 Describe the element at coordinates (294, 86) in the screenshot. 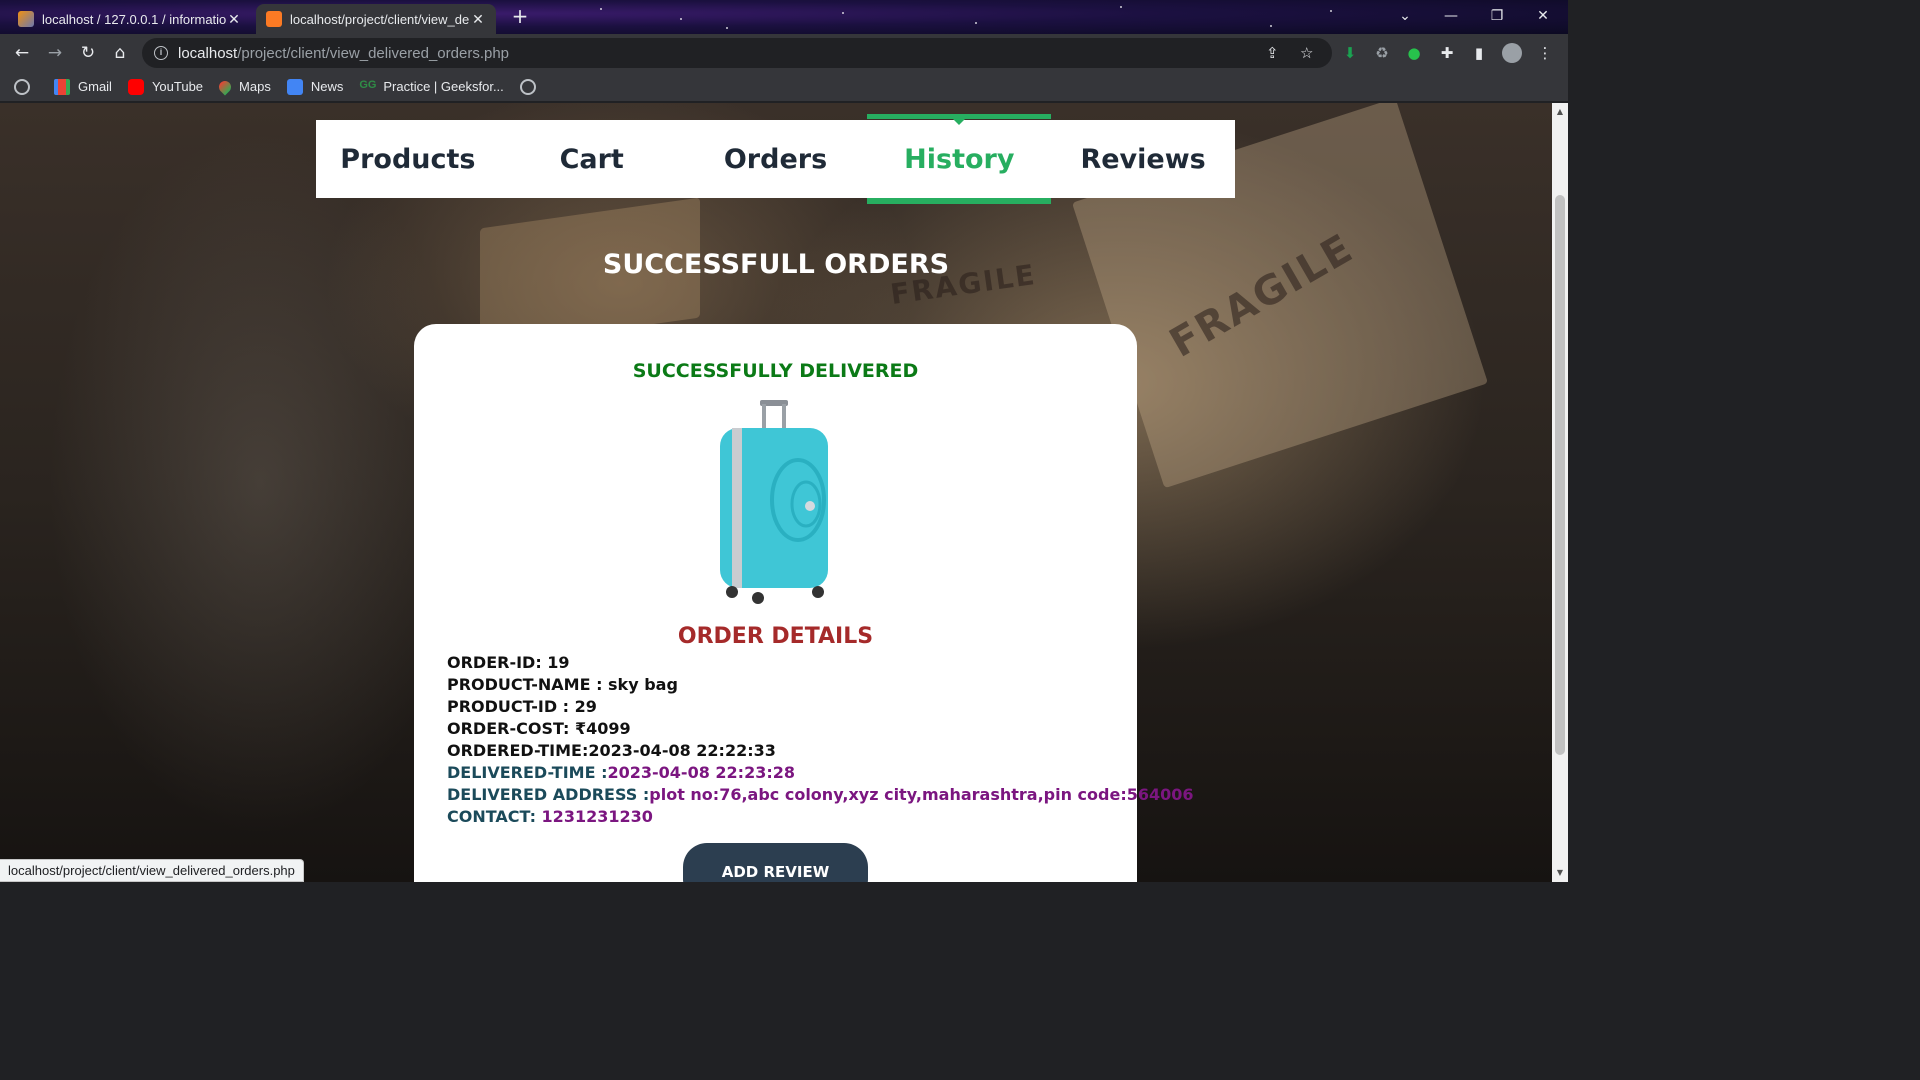

I see `news-icon` at that location.